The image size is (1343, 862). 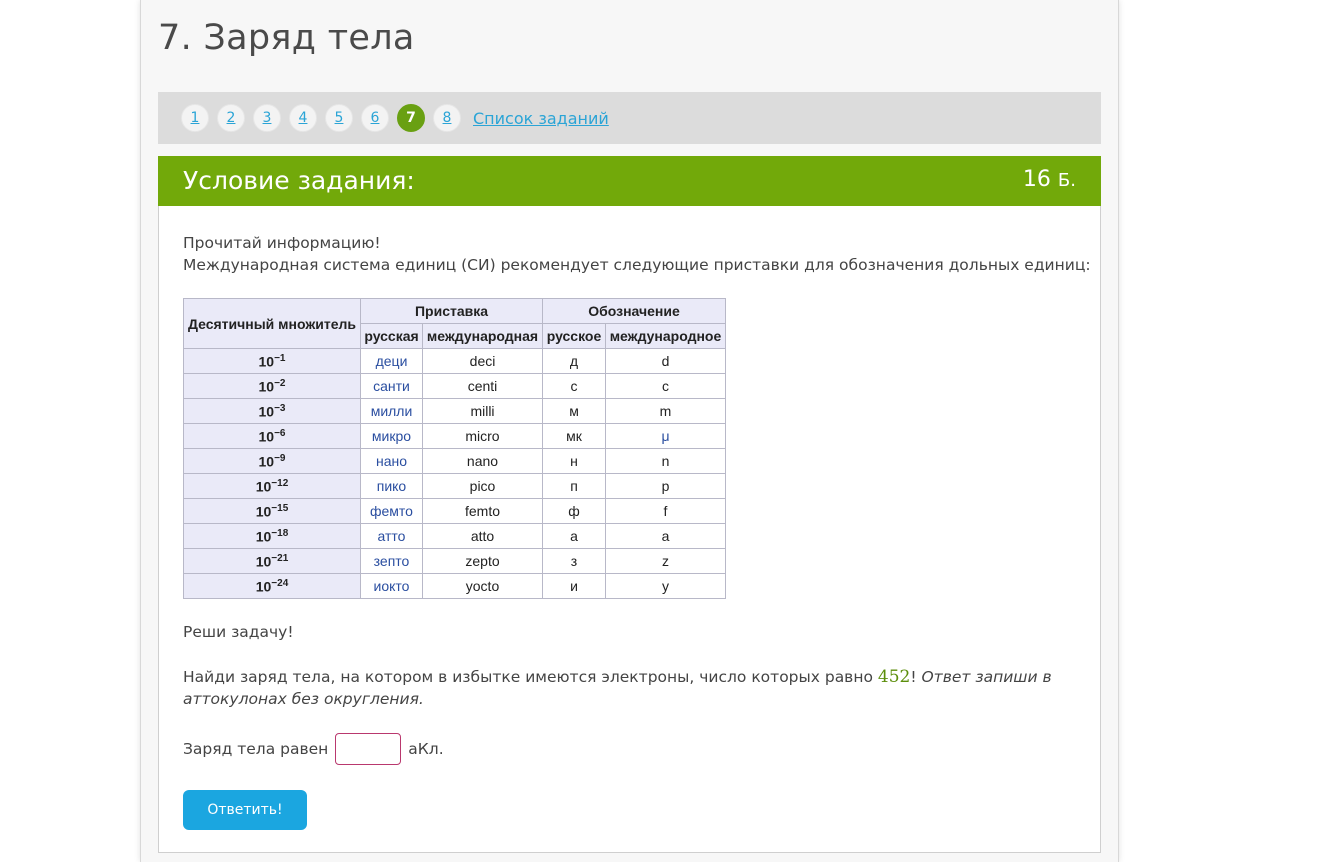 I want to click on header-symbol: Обозначение, so click(x=634, y=311).